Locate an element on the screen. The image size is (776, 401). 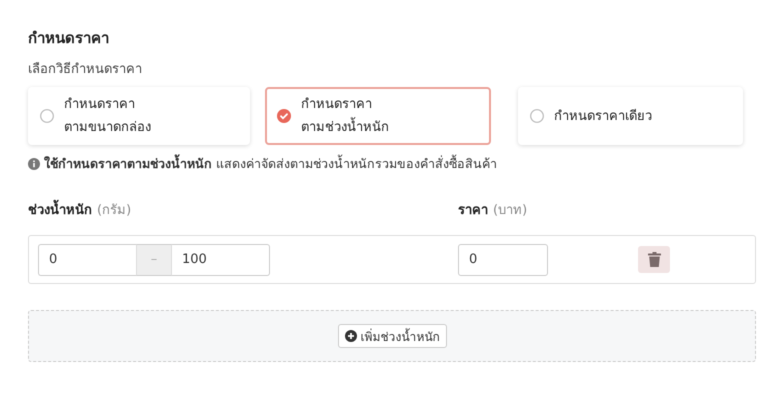
option-card: กำหนดราคา ตามช่วงน้ำหนัก is located at coordinates (378, 116).